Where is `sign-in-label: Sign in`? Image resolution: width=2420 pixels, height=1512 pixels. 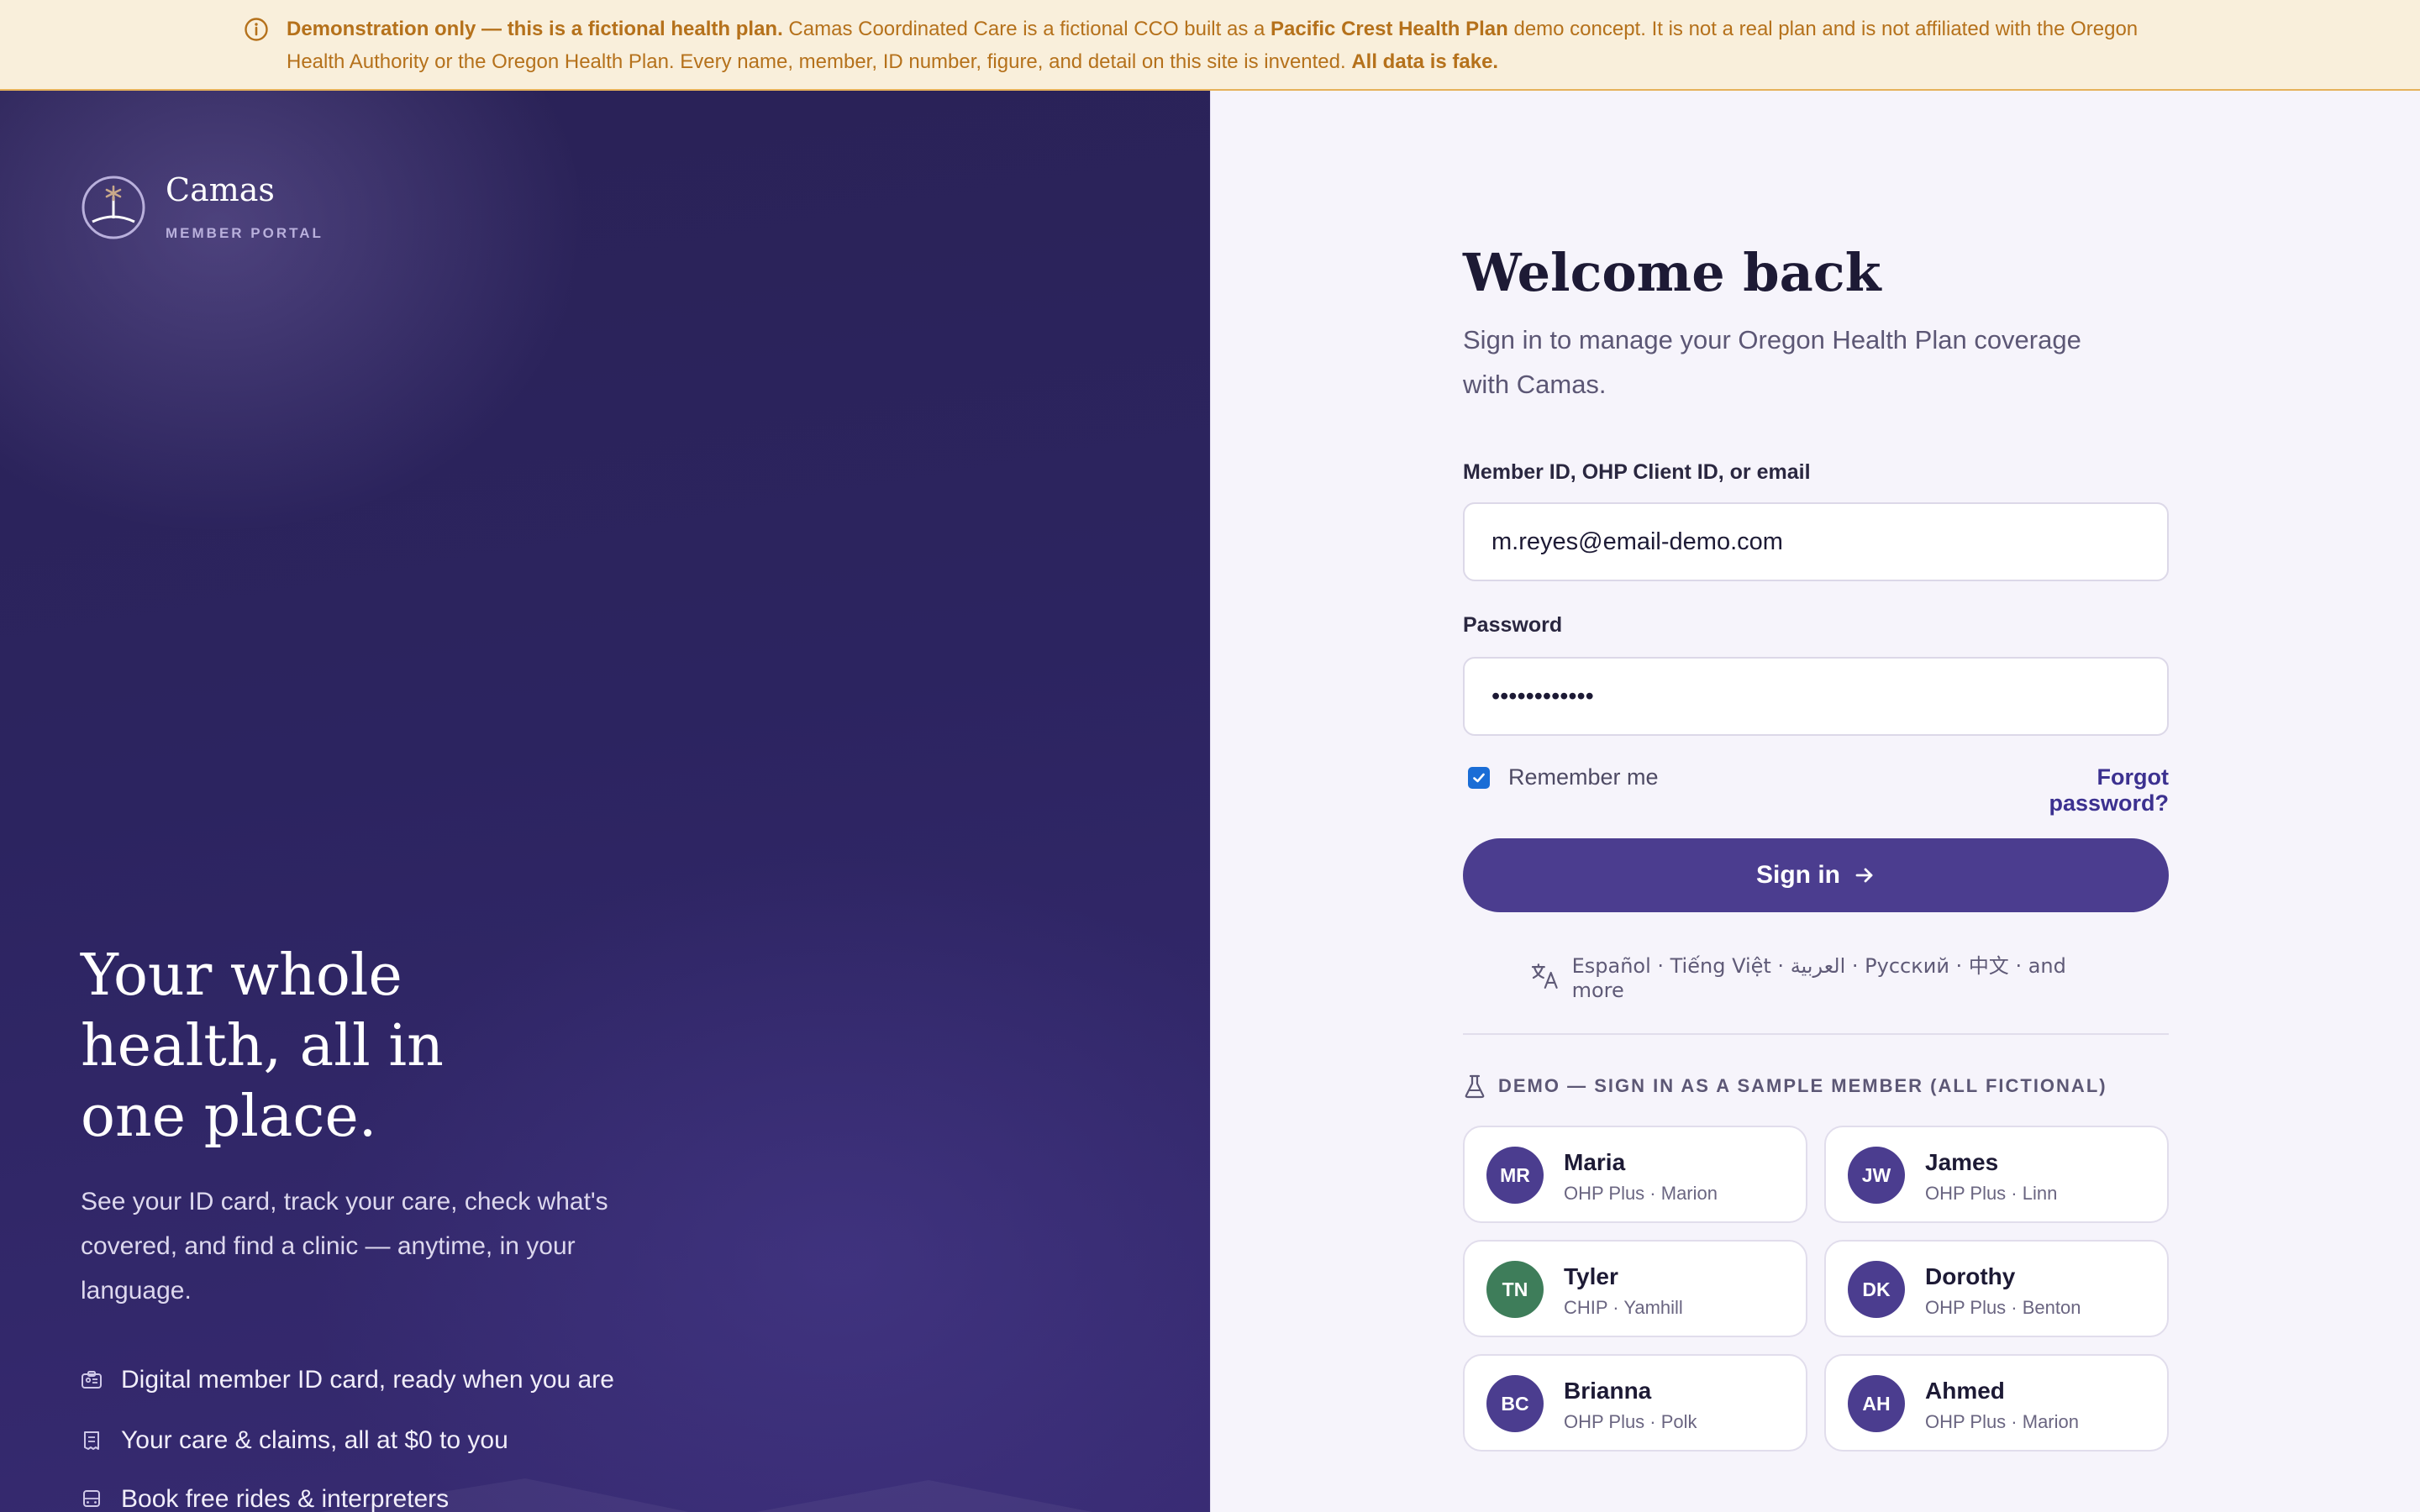 sign-in-label: Sign in is located at coordinates (1798, 875).